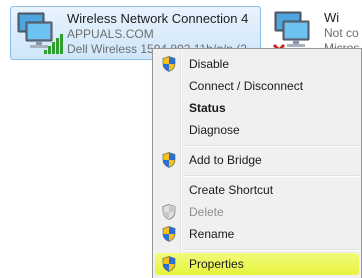 The image size is (362, 278). Describe the element at coordinates (225, 160) in the screenshot. I see `menu-item-label: Add to Bridge` at that location.